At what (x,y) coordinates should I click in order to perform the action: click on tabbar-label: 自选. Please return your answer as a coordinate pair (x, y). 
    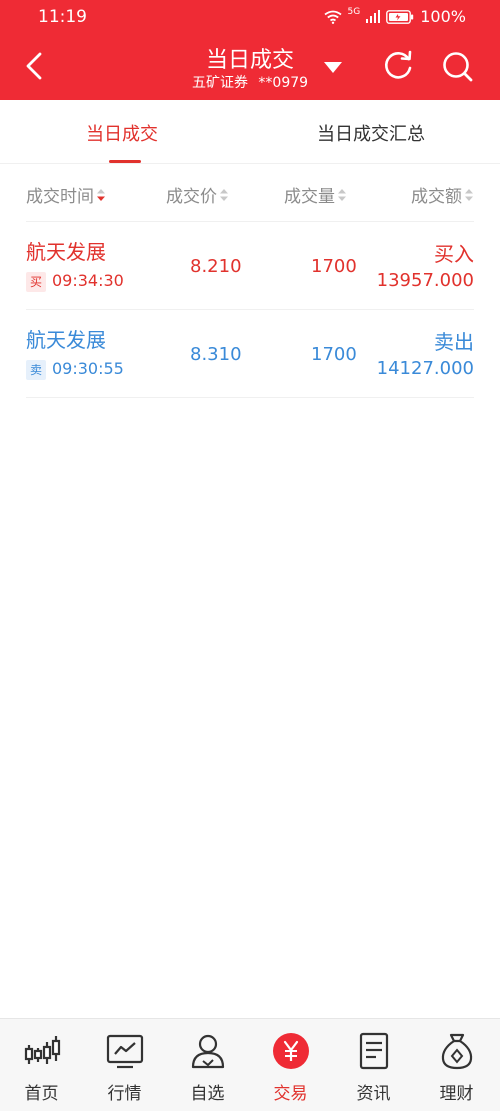
    Looking at the image, I should click on (207, 1094).